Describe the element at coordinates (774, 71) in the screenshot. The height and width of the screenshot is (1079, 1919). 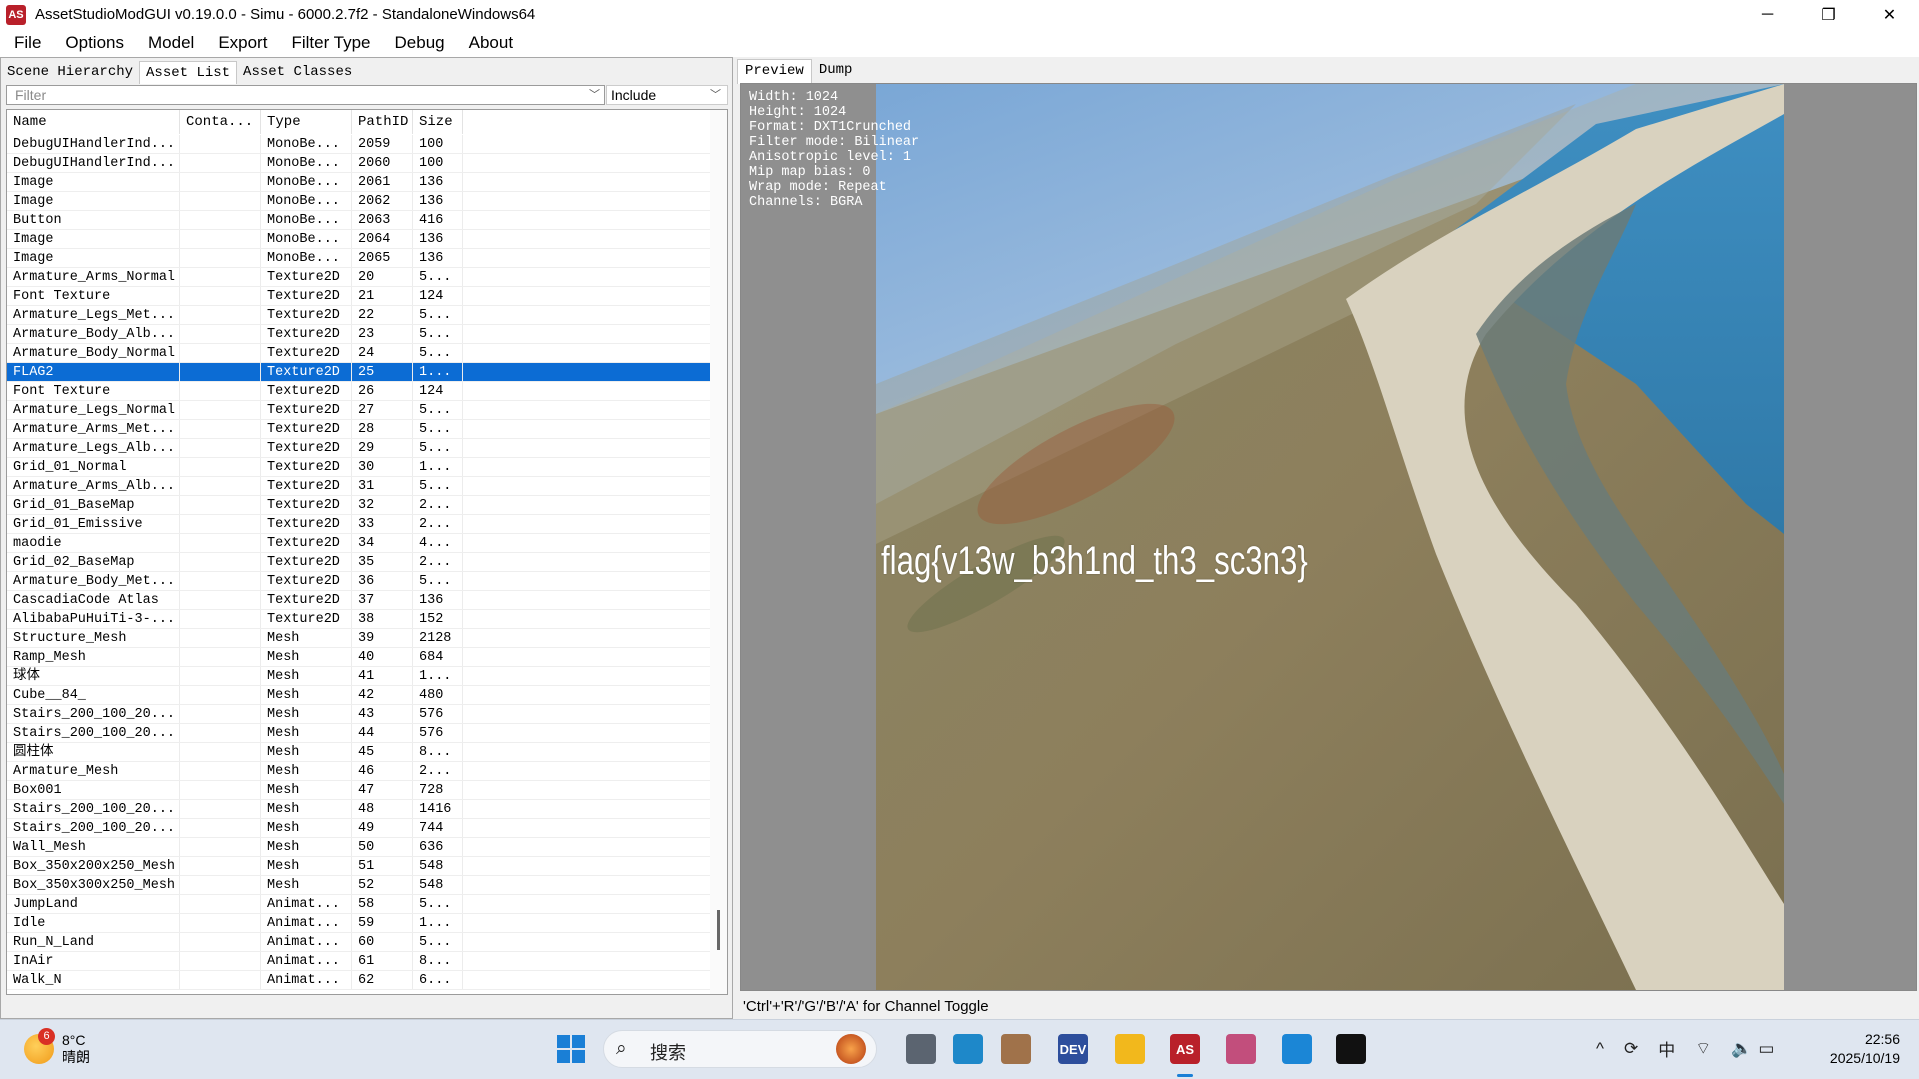
I see `tab-preview: Preview` at that location.